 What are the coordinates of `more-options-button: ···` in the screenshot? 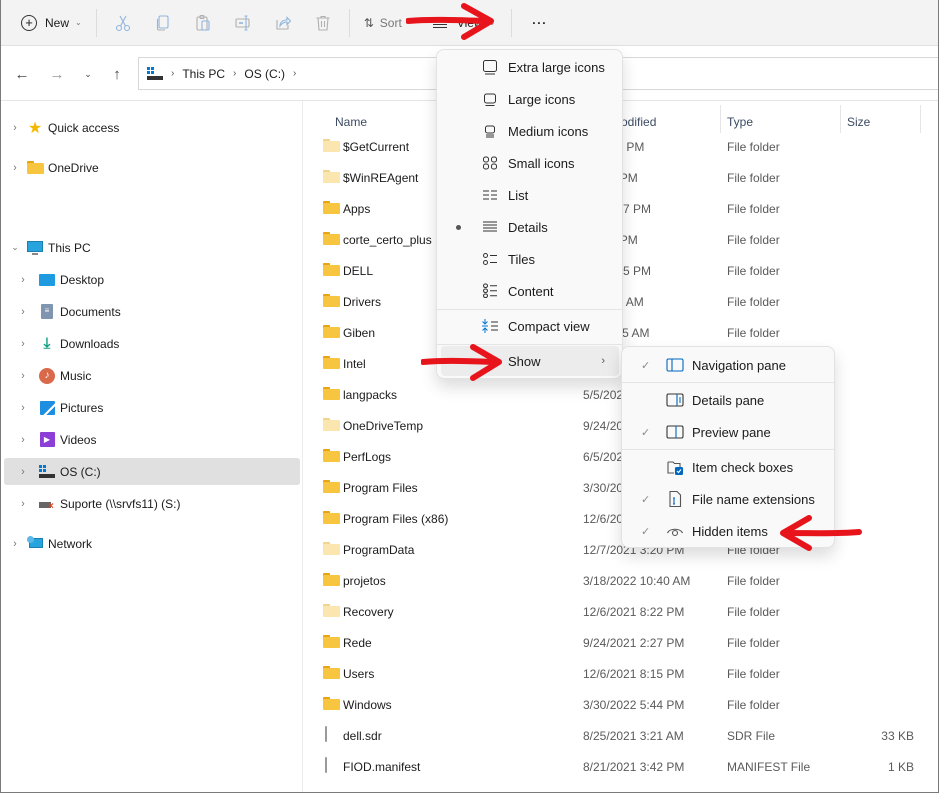 It's located at (539, 23).